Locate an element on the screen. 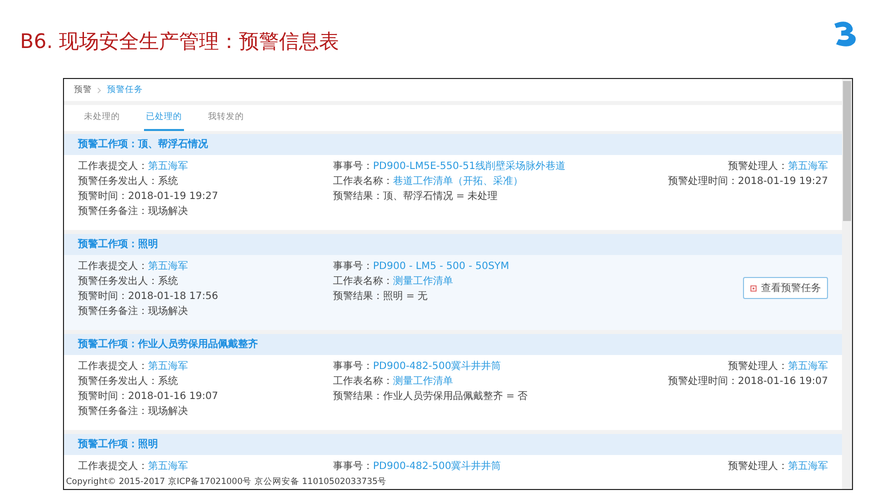 The image size is (887, 499). field-value: 照明 = 无 is located at coordinates (405, 296).